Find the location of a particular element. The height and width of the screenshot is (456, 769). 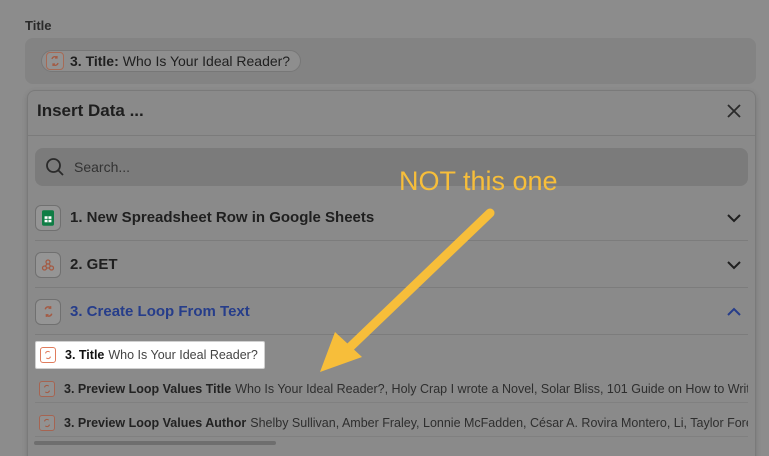

data-item-title: 3. Title Who Is Your Ideal Reader? is located at coordinates (150, 355).